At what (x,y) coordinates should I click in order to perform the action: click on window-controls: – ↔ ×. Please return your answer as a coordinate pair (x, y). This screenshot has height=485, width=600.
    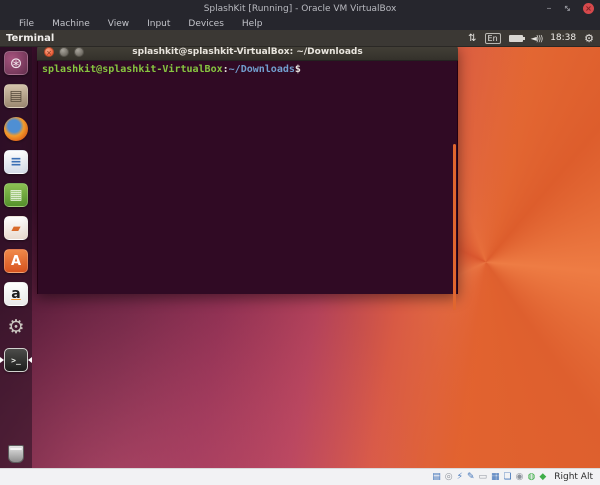
    Looking at the image, I should click on (570, 8).